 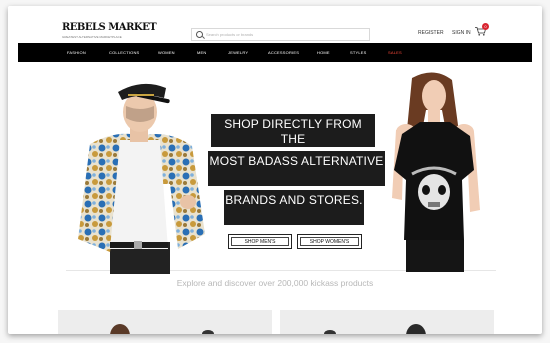 What do you see at coordinates (461, 33) in the screenshot?
I see `signin-link: SIGN IN` at bounding box center [461, 33].